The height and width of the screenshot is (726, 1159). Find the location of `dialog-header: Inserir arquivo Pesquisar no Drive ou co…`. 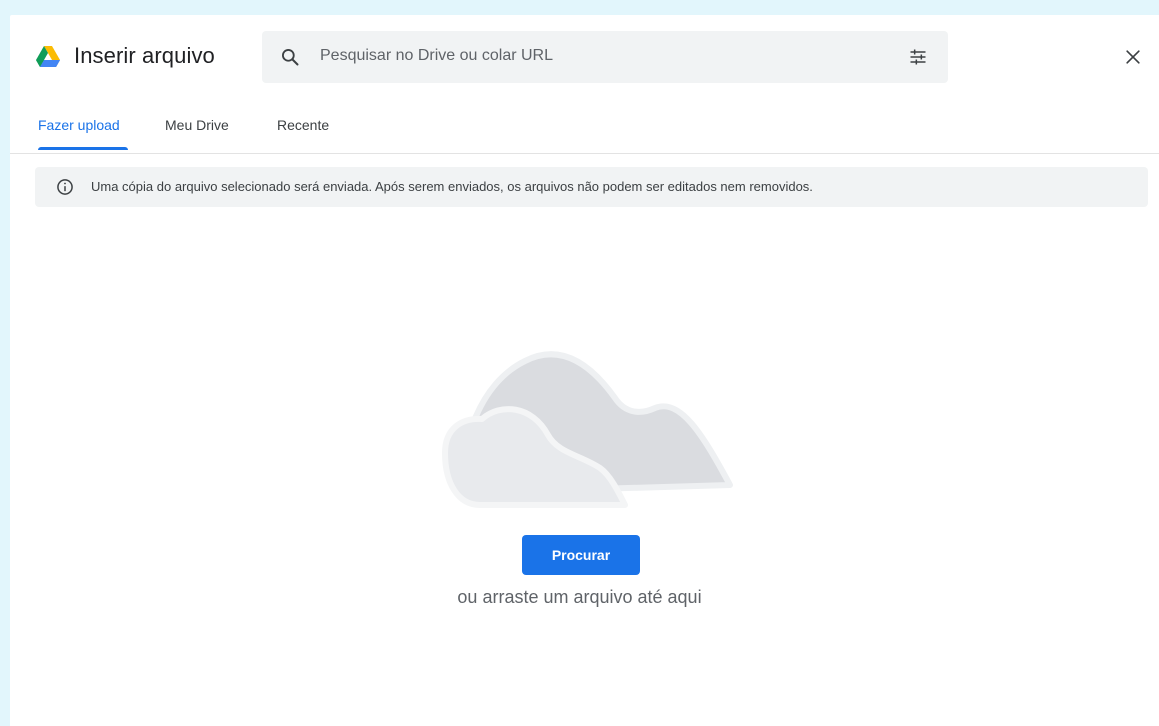

dialog-header: Inserir arquivo Pesquisar no Drive ou co… is located at coordinates (584, 60).